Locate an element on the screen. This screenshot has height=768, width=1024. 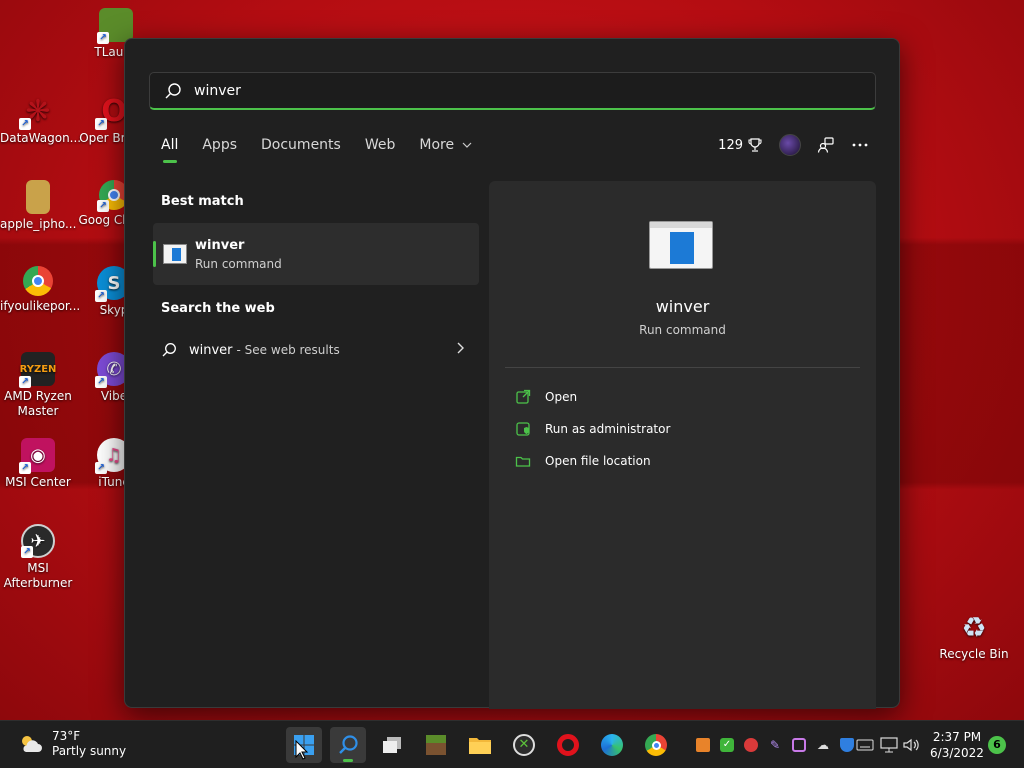
desktop-icon-amd-ryzen-master: RYZEN ↗ AMD Ryzen Master is located at coordinates (38, 385).